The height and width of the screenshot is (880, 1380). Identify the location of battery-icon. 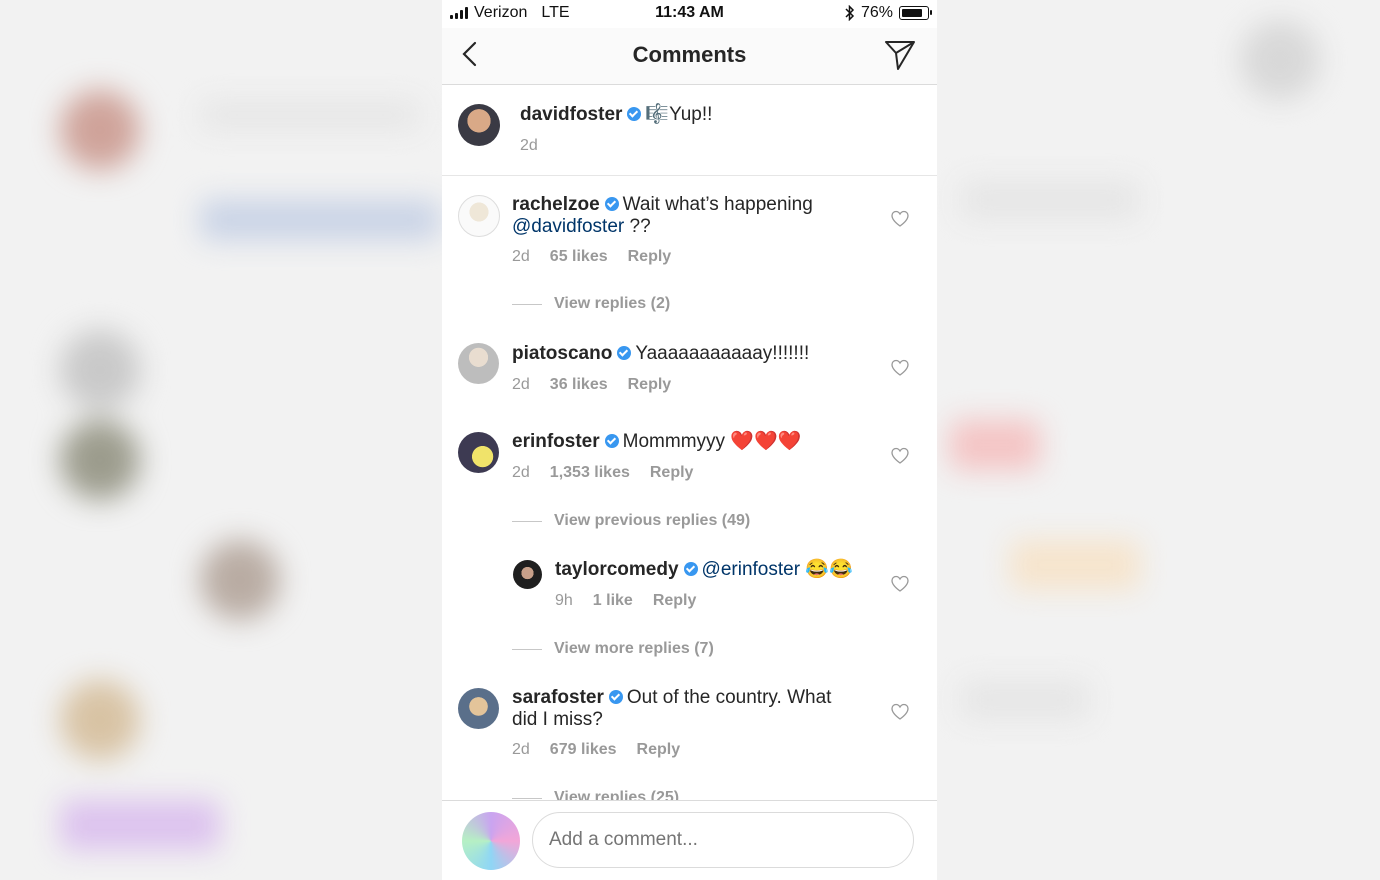
(915, 13).